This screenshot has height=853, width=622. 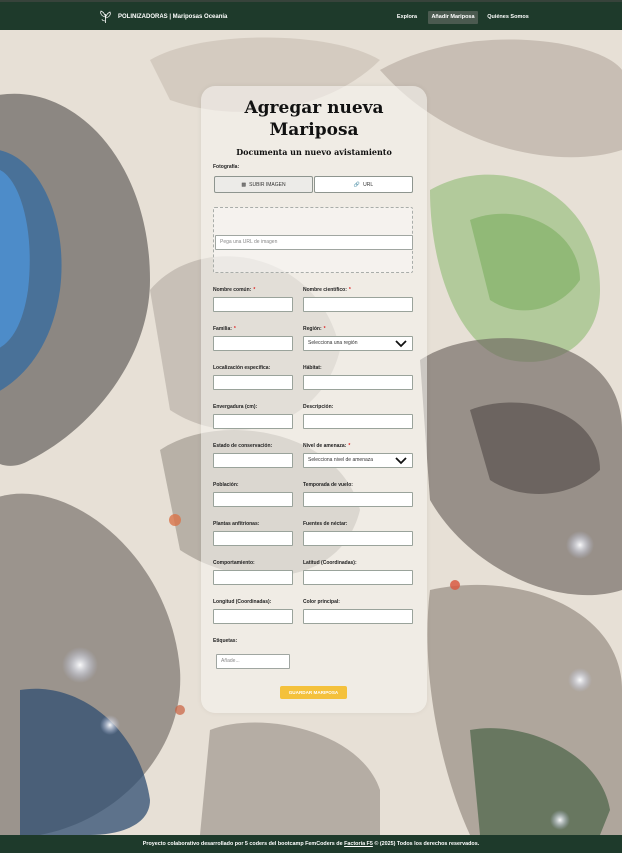 What do you see at coordinates (312, 368) in the screenshot?
I see `habitat-label: Hábitat:` at bounding box center [312, 368].